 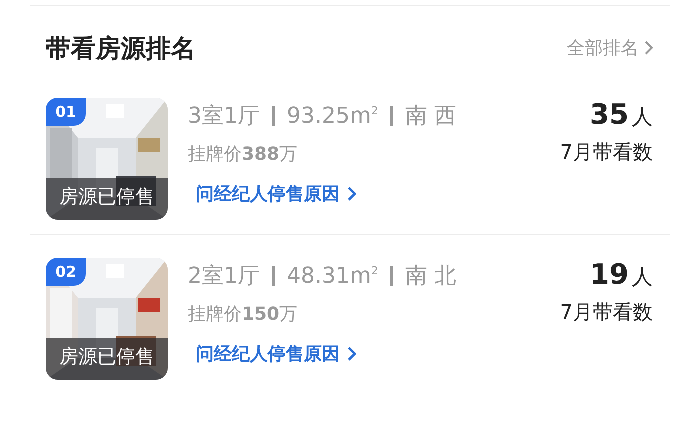 I want to click on floor-area: 93.25m$^{2}$, so click(x=332, y=116).